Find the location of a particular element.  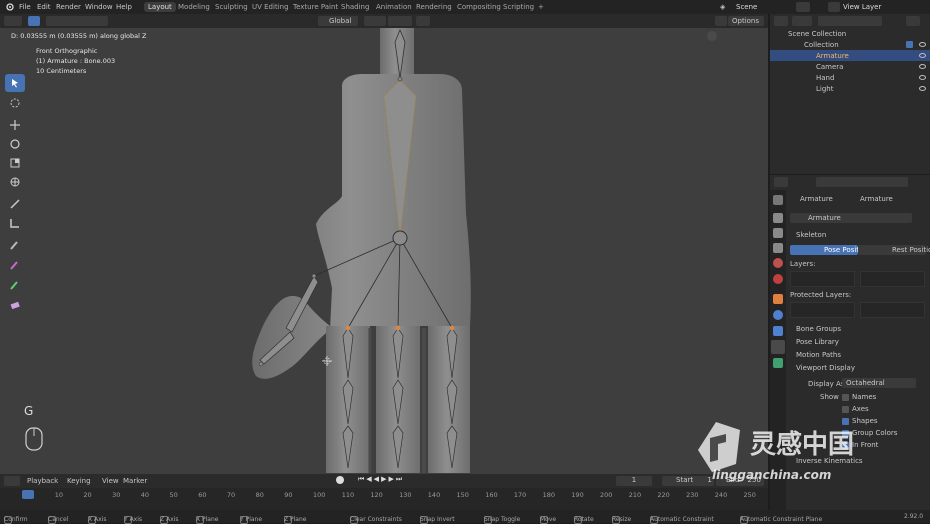

names-checkbox is located at coordinates (845, 397).